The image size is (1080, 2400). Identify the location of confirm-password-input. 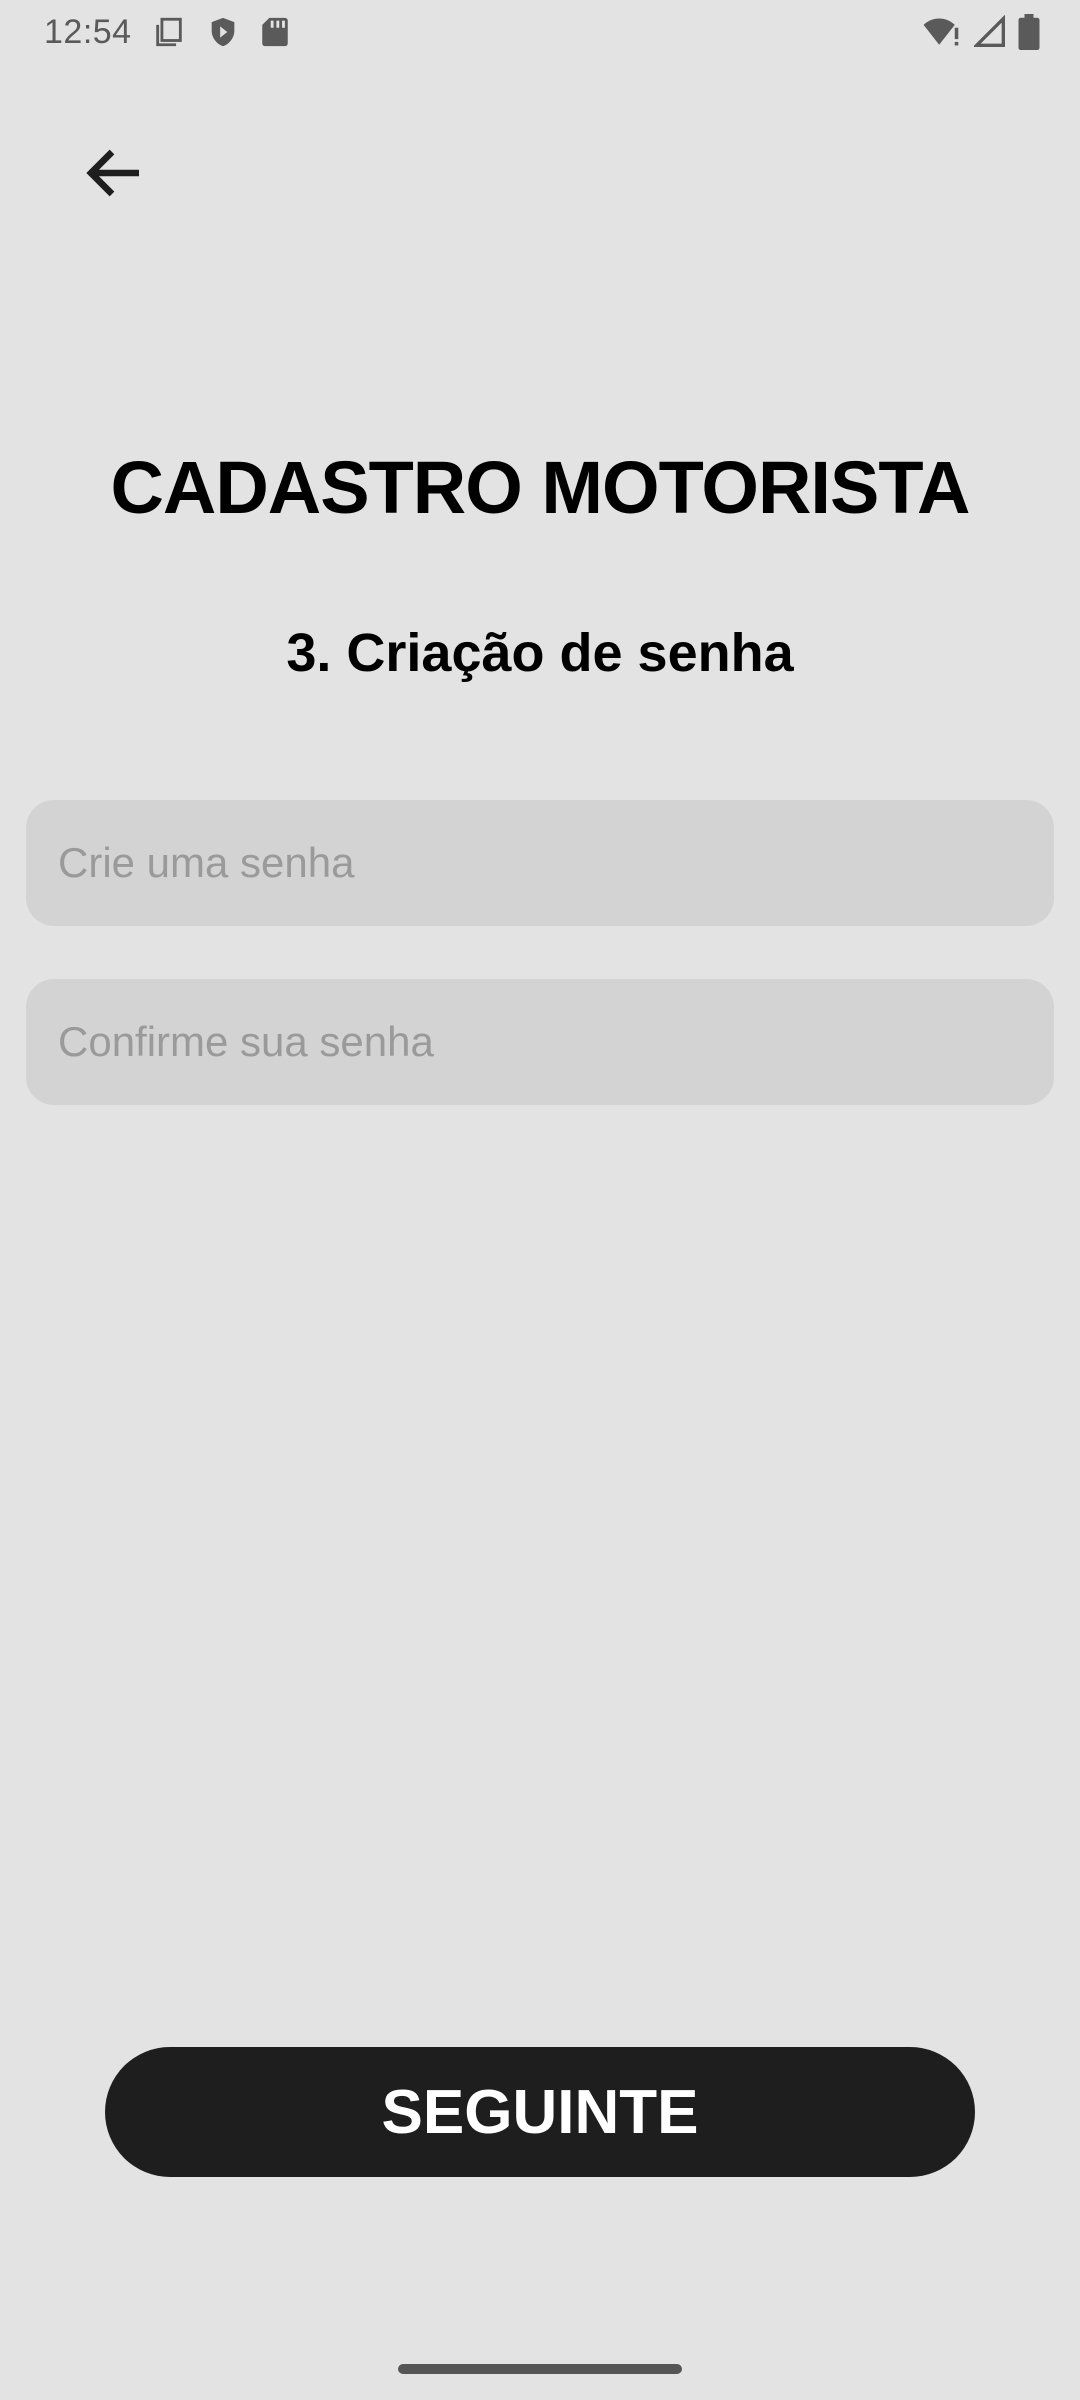
(540, 1042).